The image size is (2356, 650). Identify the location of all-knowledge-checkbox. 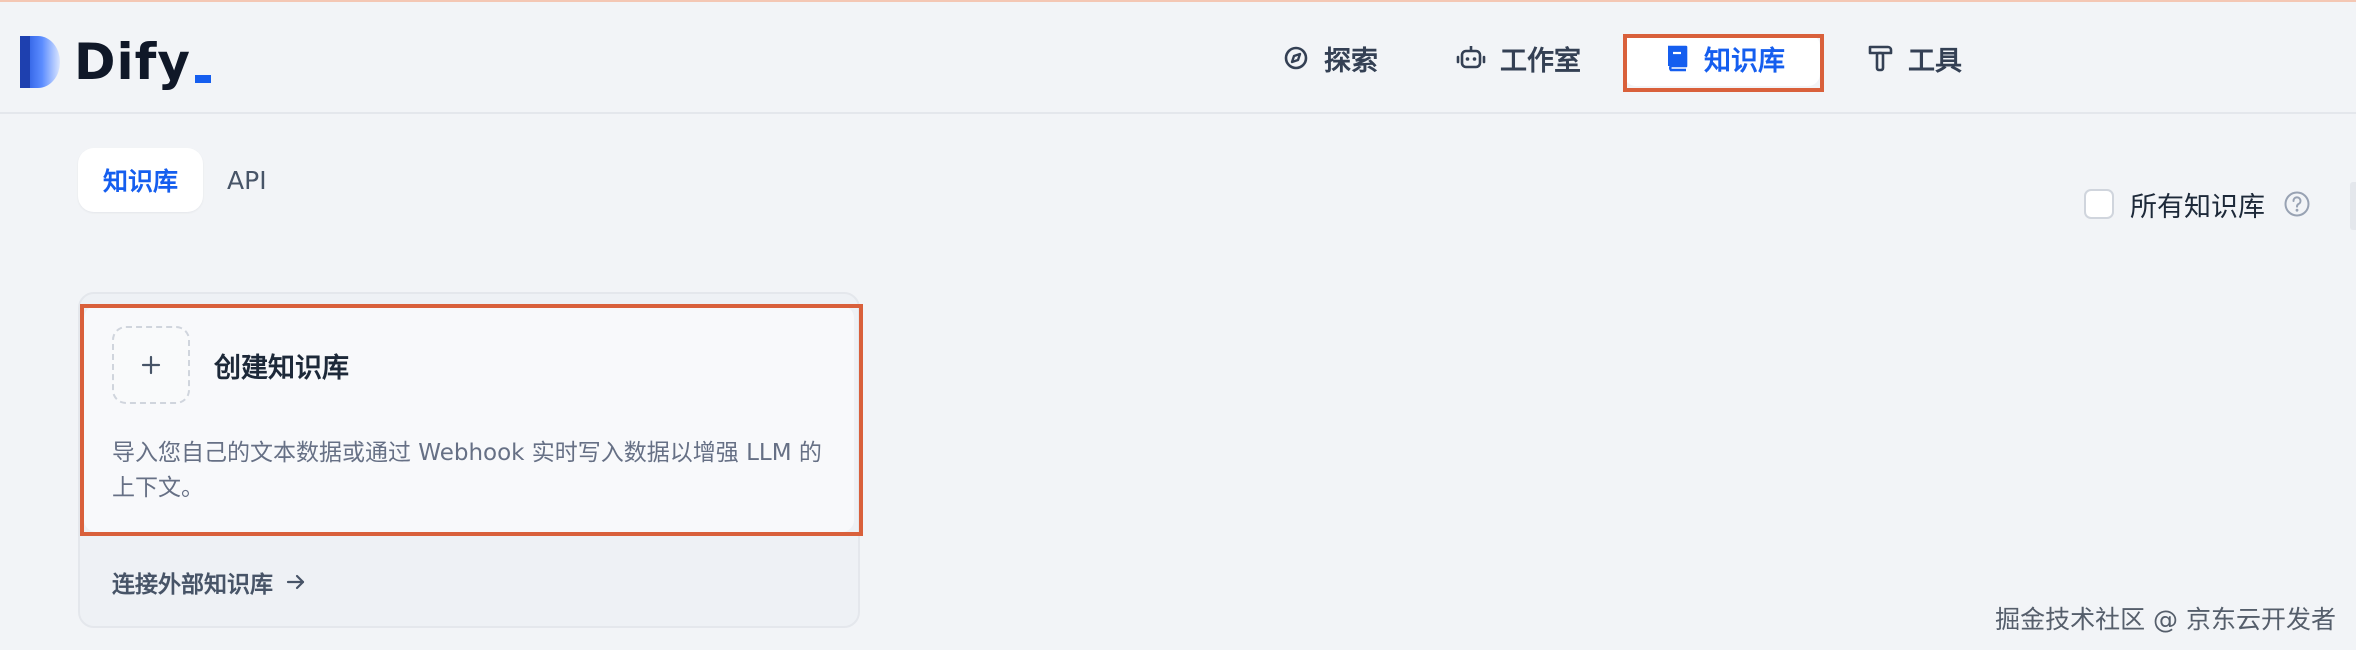
(2099, 204).